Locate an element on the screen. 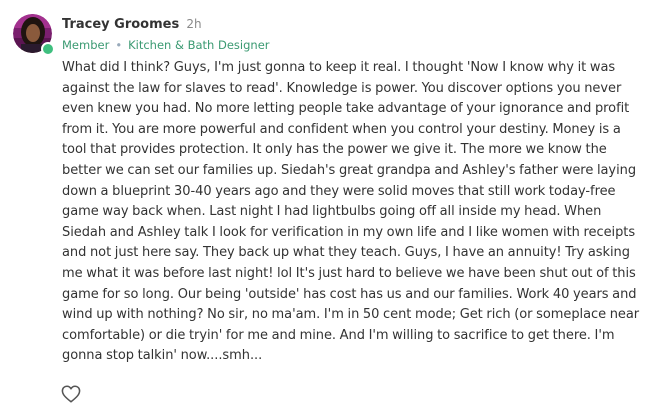  like-button is located at coordinates (71, 394).